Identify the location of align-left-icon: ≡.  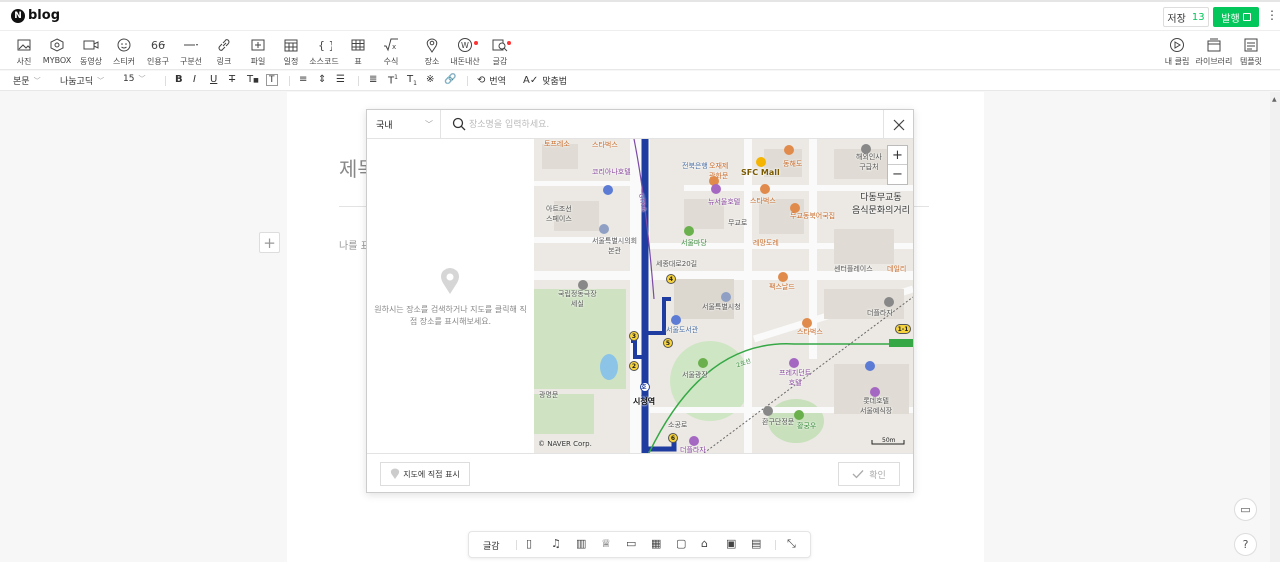
(303, 79).